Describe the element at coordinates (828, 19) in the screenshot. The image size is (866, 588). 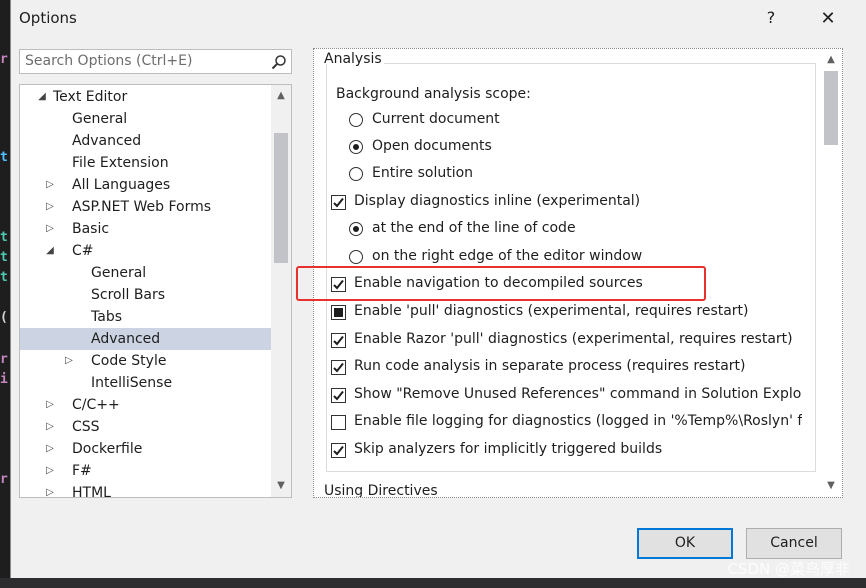
I see `close-button: ✕` at that location.